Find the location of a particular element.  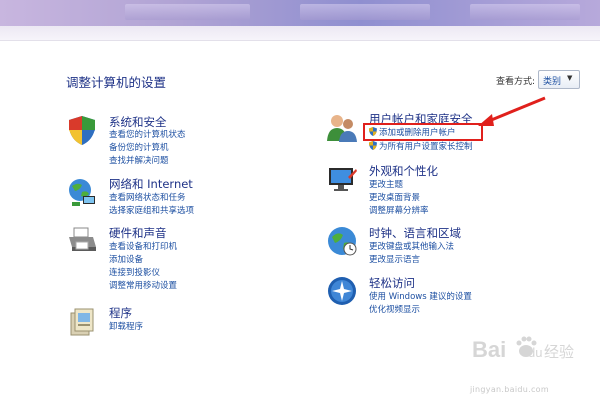

users-icon is located at coordinates (342, 128).